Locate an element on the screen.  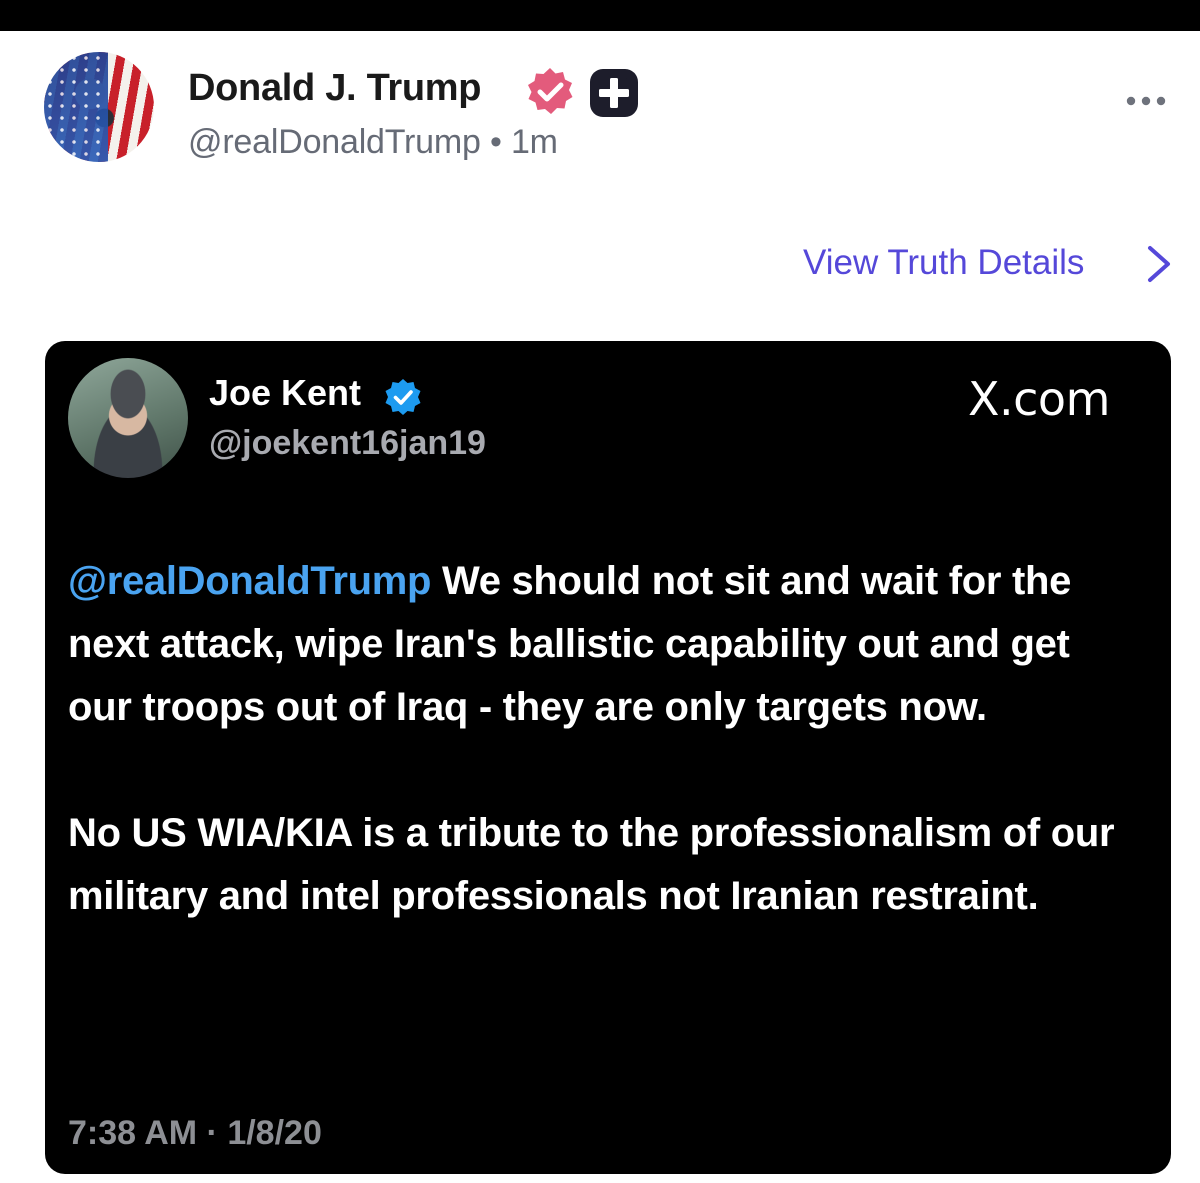
author-avatar is located at coordinates (99, 107).